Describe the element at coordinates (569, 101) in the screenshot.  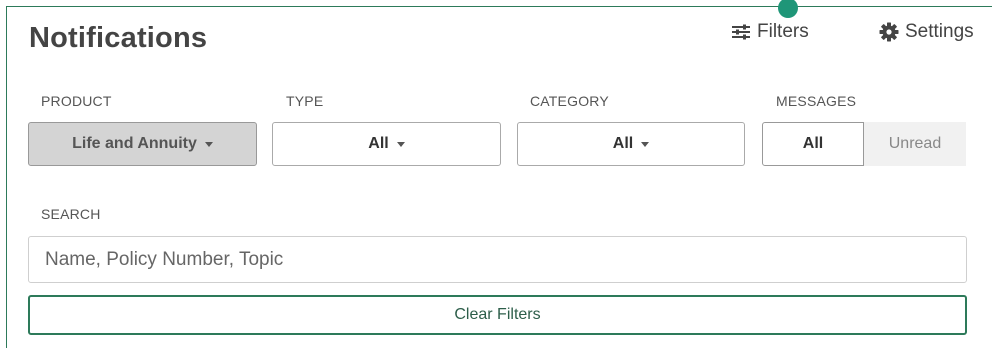
I see `category-label: CATEGORY` at that location.